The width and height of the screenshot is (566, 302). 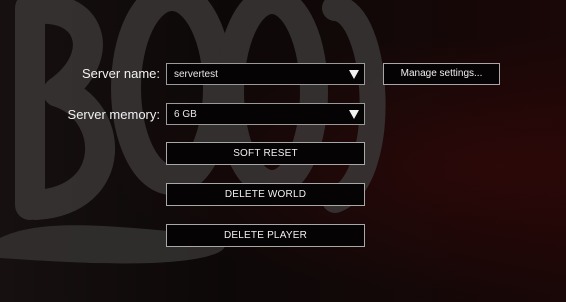 I want to click on server-name-label: Server name:, so click(x=120, y=73).